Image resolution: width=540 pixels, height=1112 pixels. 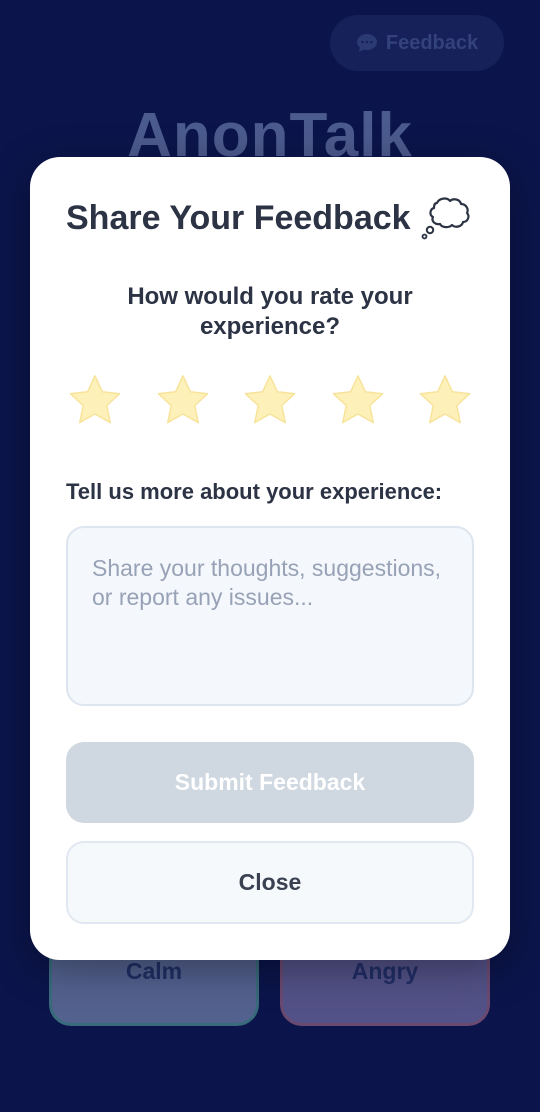 I want to click on modal-title-text: Share Your Feedback, so click(x=238, y=217).